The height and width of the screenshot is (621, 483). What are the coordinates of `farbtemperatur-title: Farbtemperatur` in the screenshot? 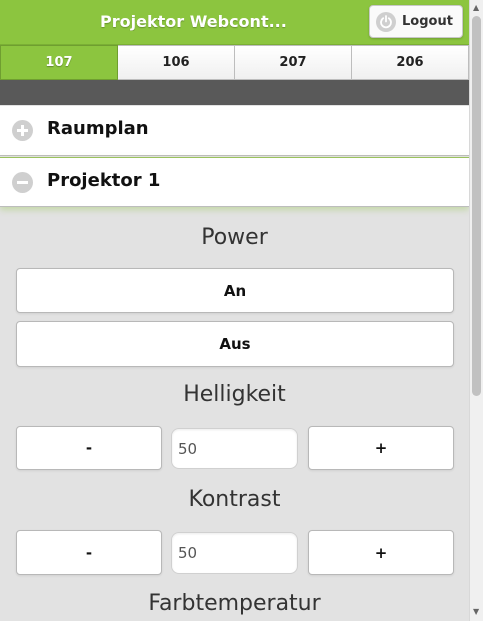 It's located at (234, 603).